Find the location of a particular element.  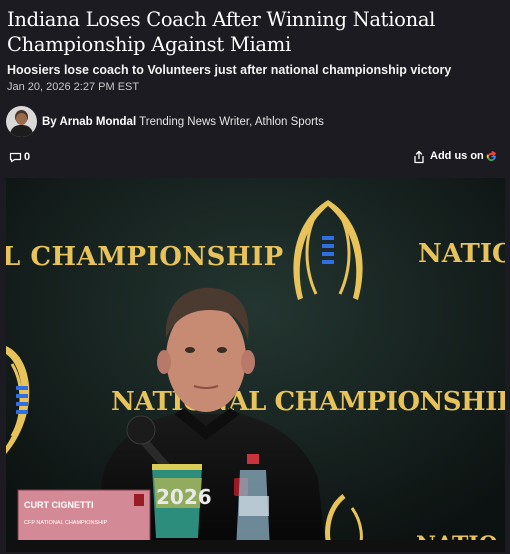

comments-button: 0 is located at coordinates (19, 157).